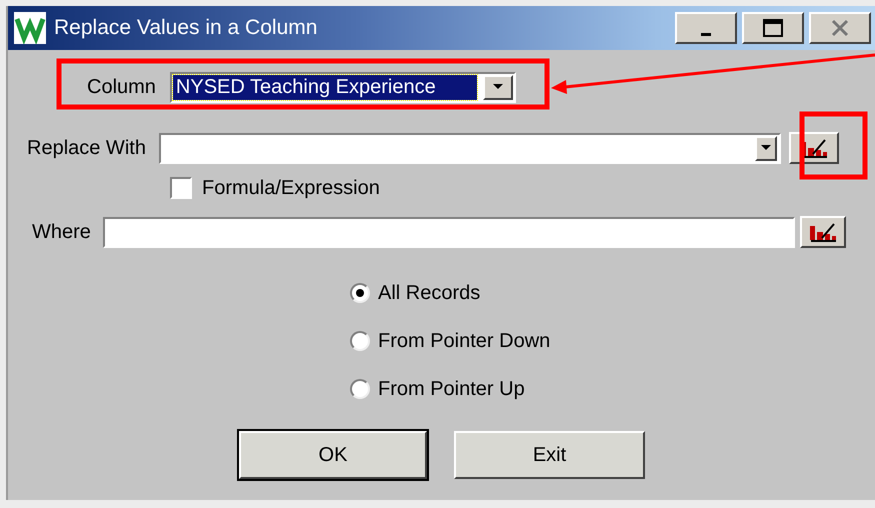 Image resolution: width=875 pixels, height=508 pixels. I want to click on radio-label: All Records, so click(429, 293).